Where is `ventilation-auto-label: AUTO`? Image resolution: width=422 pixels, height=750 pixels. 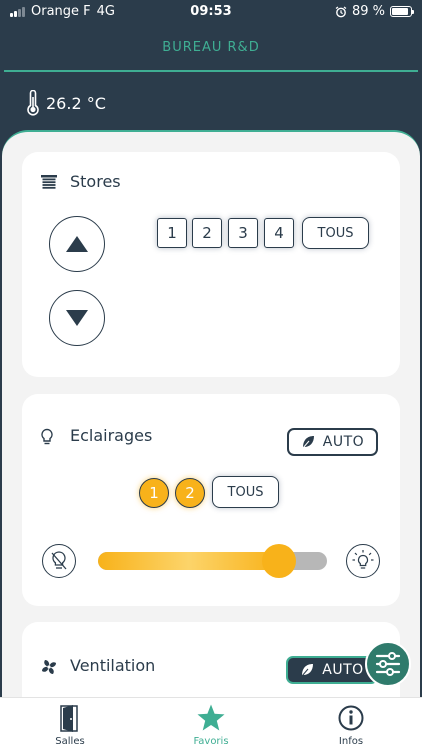
ventilation-auto-label: AUTO is located at coordinates (343, 670).